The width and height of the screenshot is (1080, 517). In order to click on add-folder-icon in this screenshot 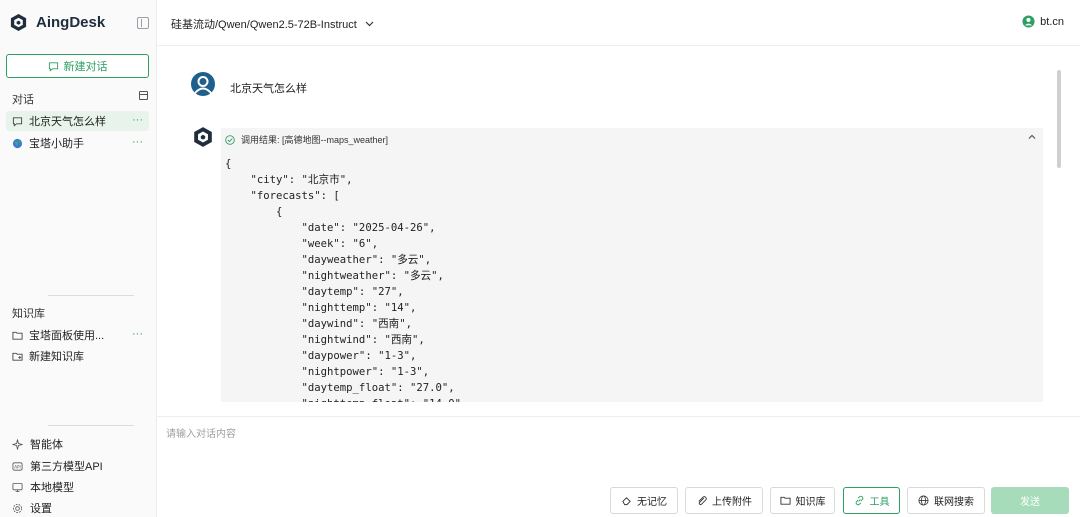, I will do `click(17, 356)`.